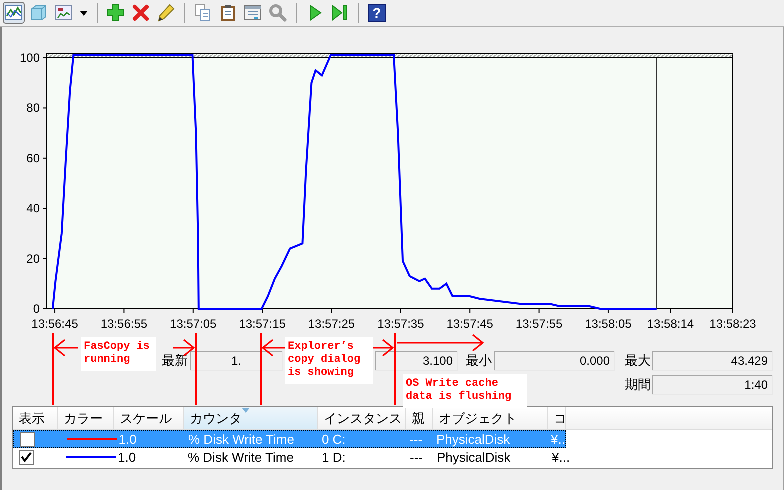 This screenshot has height=490, width=784. Describe the element at coordinates (33, 158) in the screenshot. I see `y-tick-label: 60` at that location.